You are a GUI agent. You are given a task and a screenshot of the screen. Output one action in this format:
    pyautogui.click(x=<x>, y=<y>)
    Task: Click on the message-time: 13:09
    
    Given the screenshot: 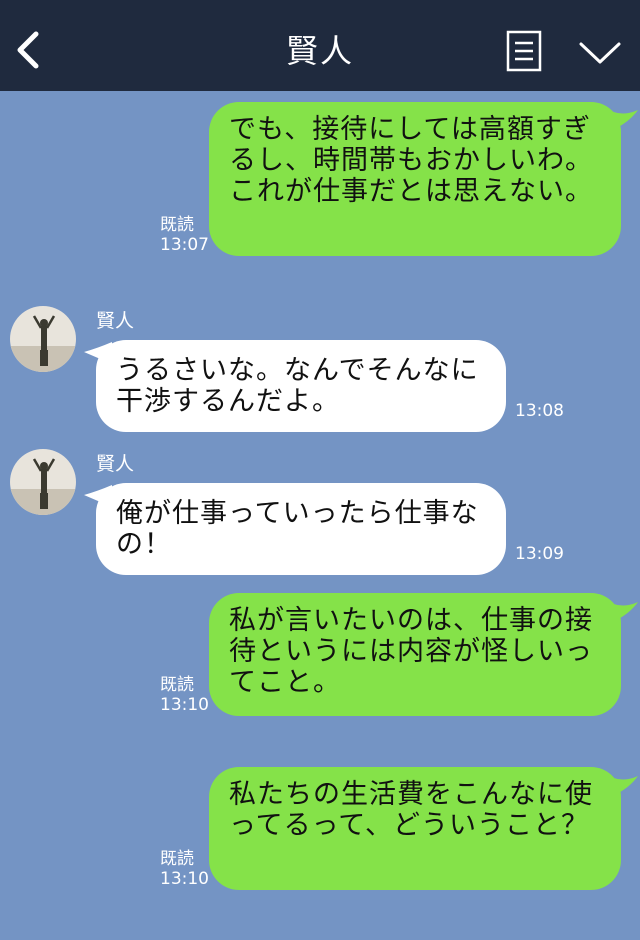 What is the action you would take?
    pyautogui.click(x=539, y=554)
    